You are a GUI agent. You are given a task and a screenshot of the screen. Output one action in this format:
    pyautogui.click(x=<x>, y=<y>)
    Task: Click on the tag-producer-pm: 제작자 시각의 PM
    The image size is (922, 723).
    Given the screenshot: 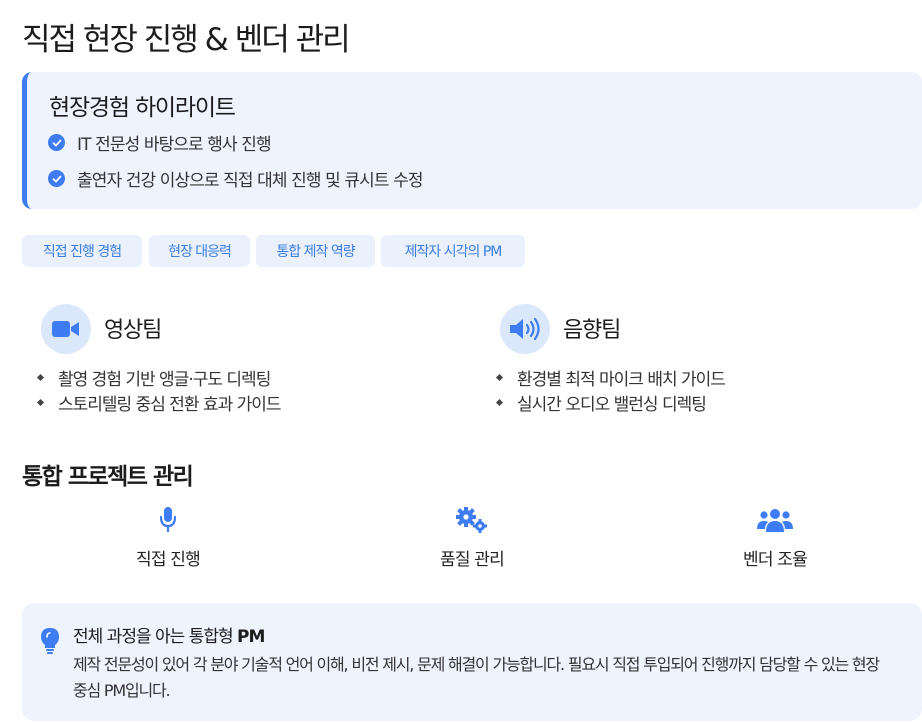 What is the action you would take?
    pyautogui.click(x=453, y=251)
    